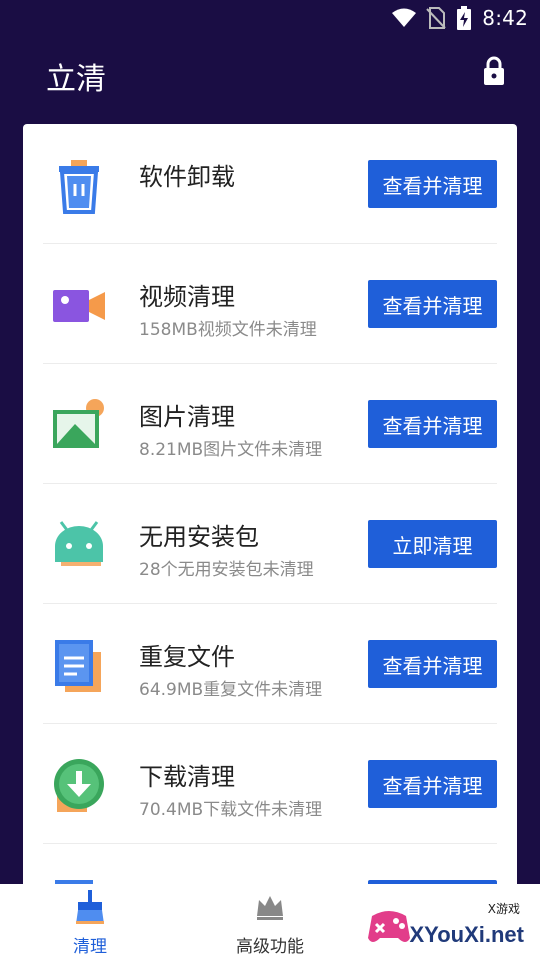 The image size is (540, 960). Describe the element at coordinates (270, 664) in the screenshot. I see `list-item-duplicate: 重复文件 64.9MB重复文件未清理 查看并清理` at that location.